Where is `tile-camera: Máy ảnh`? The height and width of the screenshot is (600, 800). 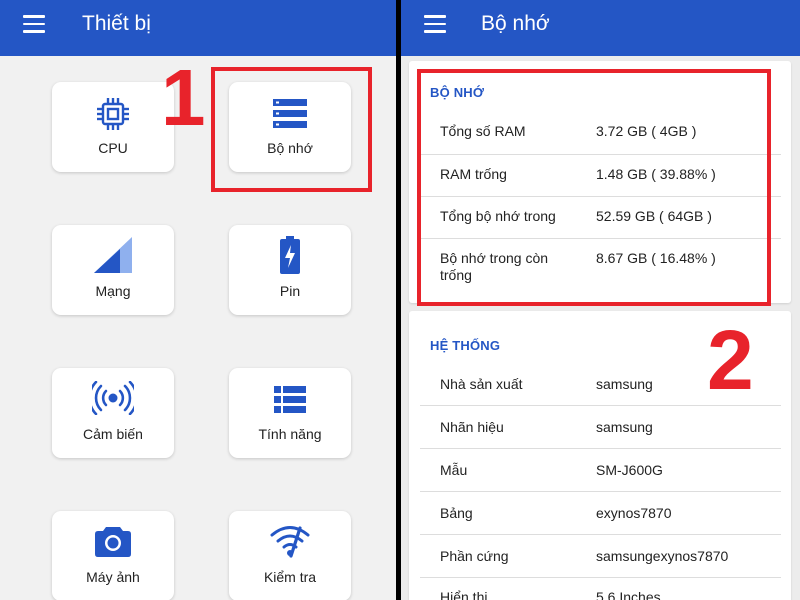 tile-camera: Máy ảnh is located at coordinates (113, 555).